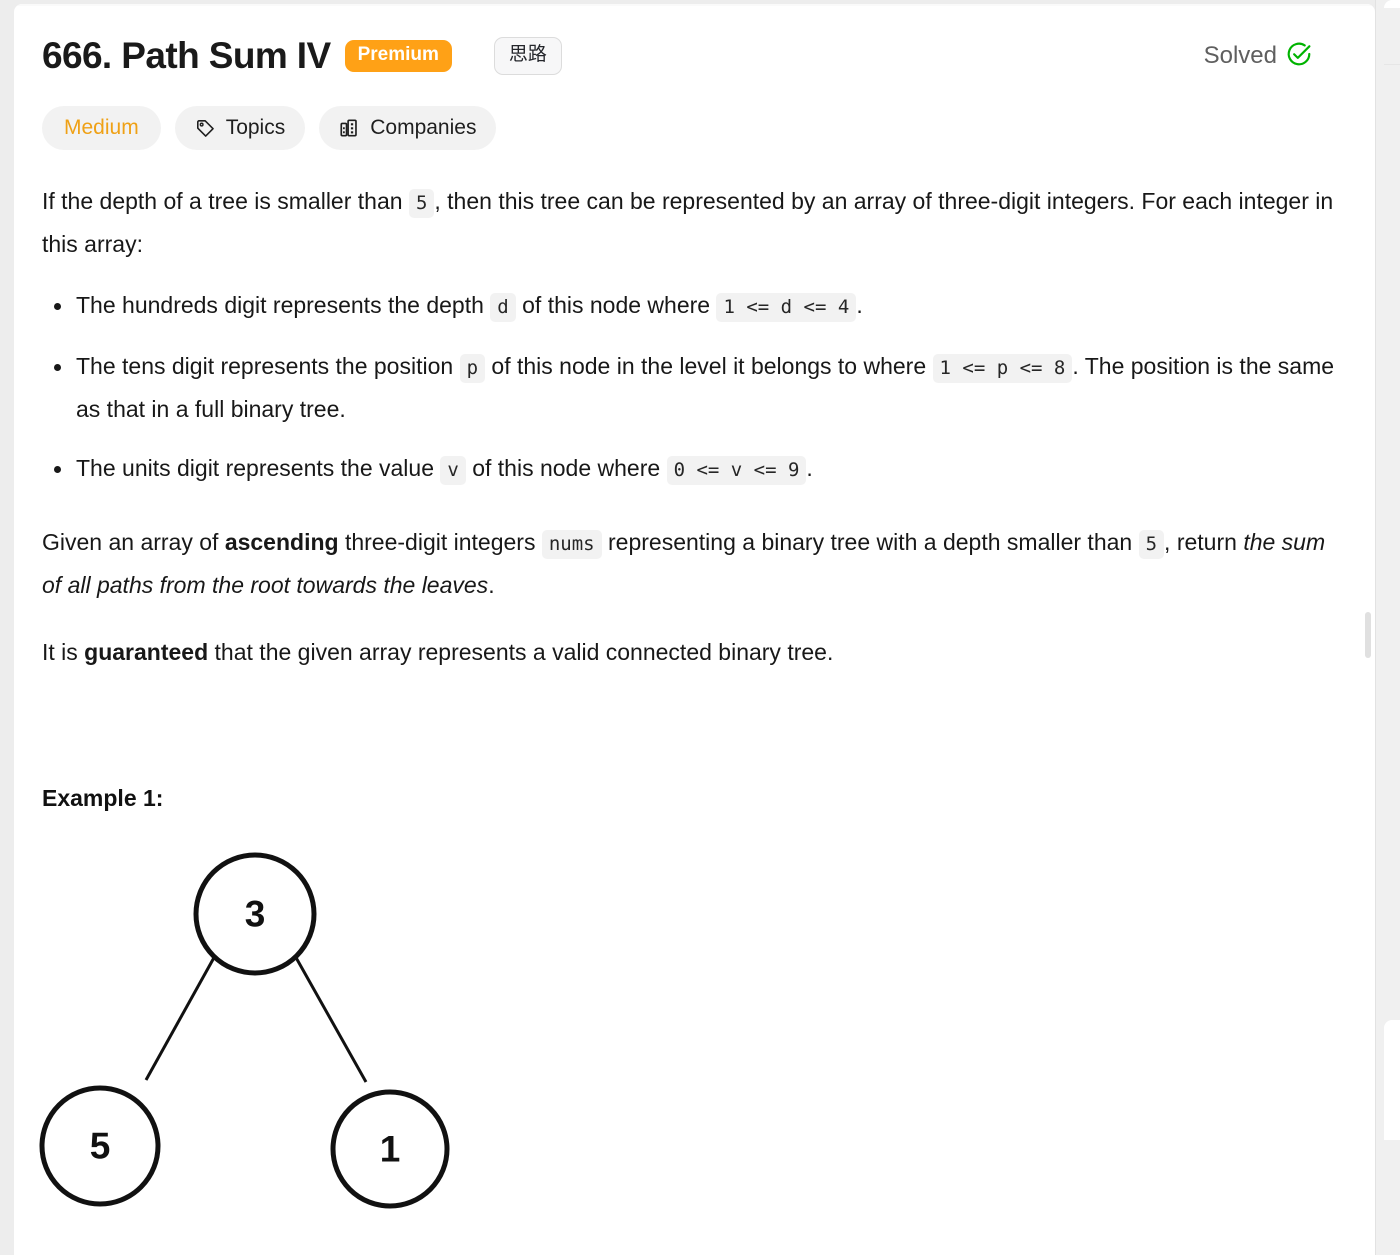 This screenshot has width=1400, height=1255. Describe the element at coordinates (527, 56) in the screenshot. I see `notes-button: 思路` at that location.